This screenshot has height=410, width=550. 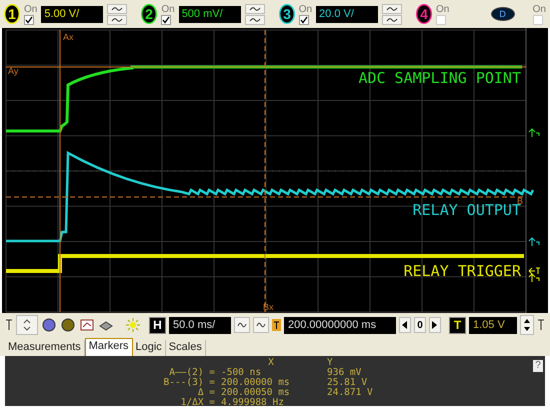 I want to click on left-arrow-icon, so click(x=405, y=325).